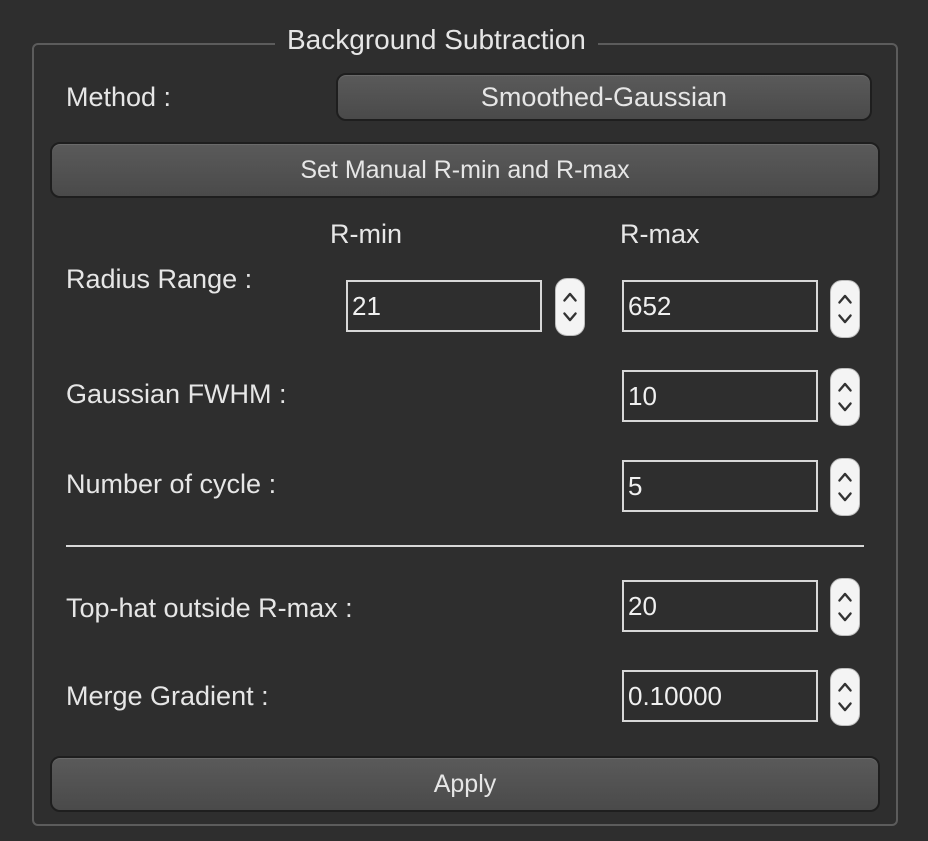 The image size is (928, 841). Describe the element at coordinates (570, 307) in the screenshot. I see `rmin-spin-arrows-icon` at that location.